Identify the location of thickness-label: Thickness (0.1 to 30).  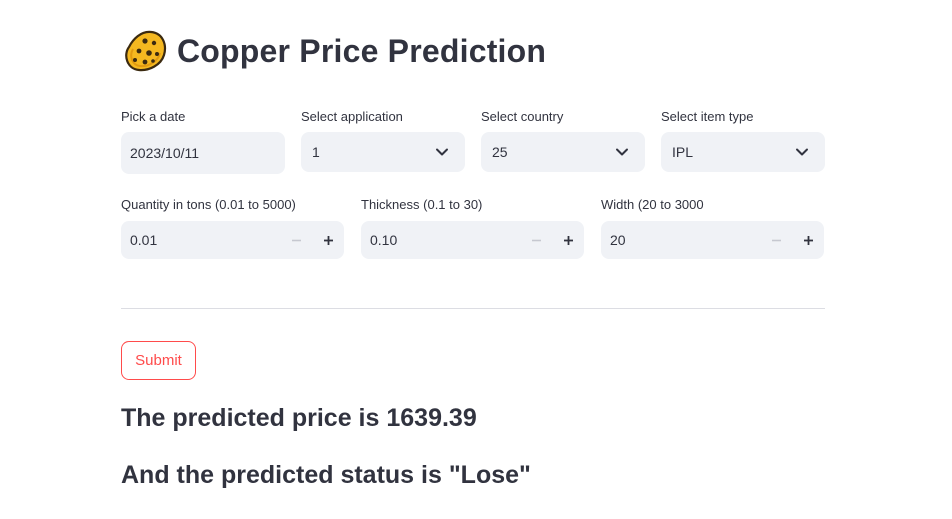
(422, 204).